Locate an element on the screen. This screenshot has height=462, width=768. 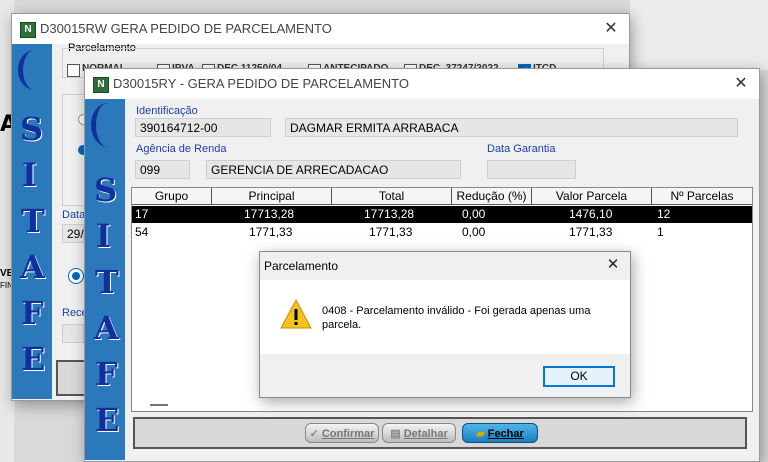
table-row: 17 17713,28 17713,28 0,00 1476,10 12 is located at coordinates (442, 214).